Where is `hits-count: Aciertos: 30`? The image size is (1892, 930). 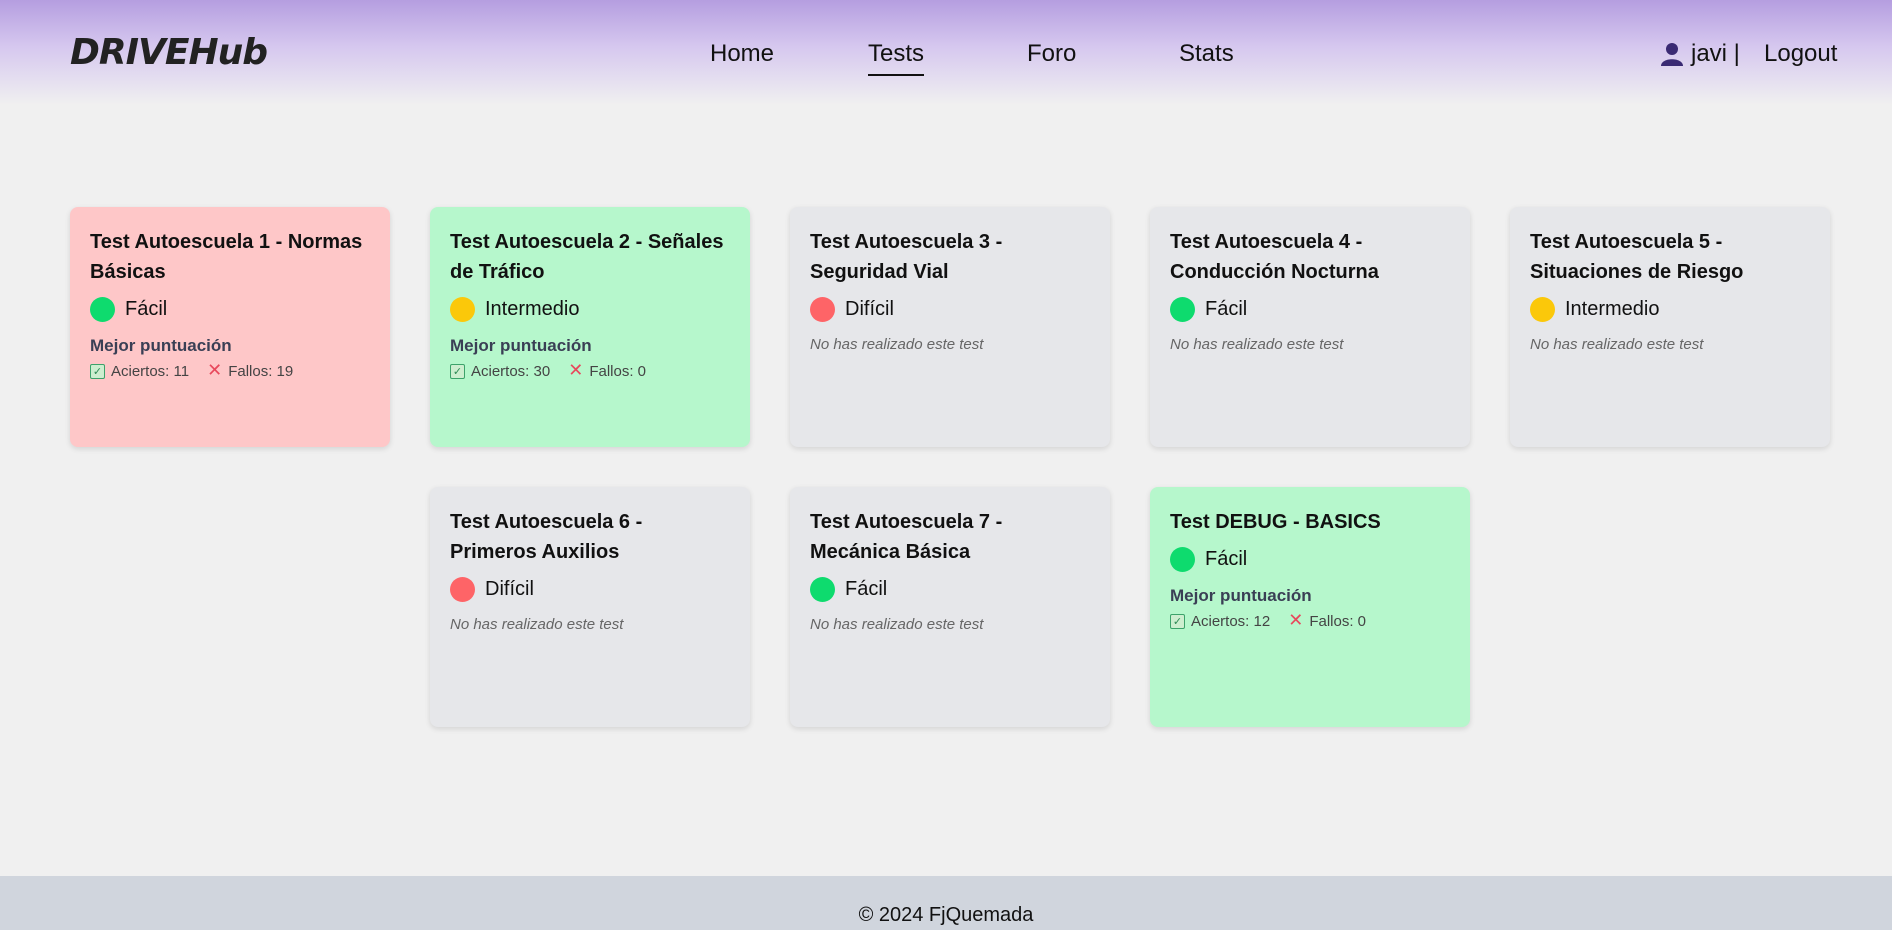
hits-count: Aciertos: 30 is located at coordinates (511, 371).